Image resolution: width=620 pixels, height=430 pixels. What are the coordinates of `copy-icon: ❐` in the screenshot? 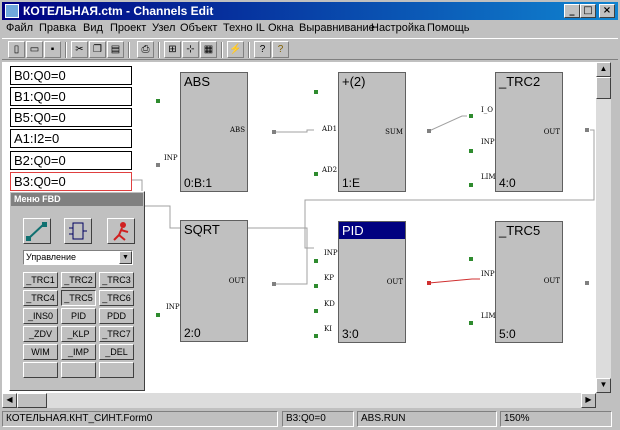 It's located at (97, 49).